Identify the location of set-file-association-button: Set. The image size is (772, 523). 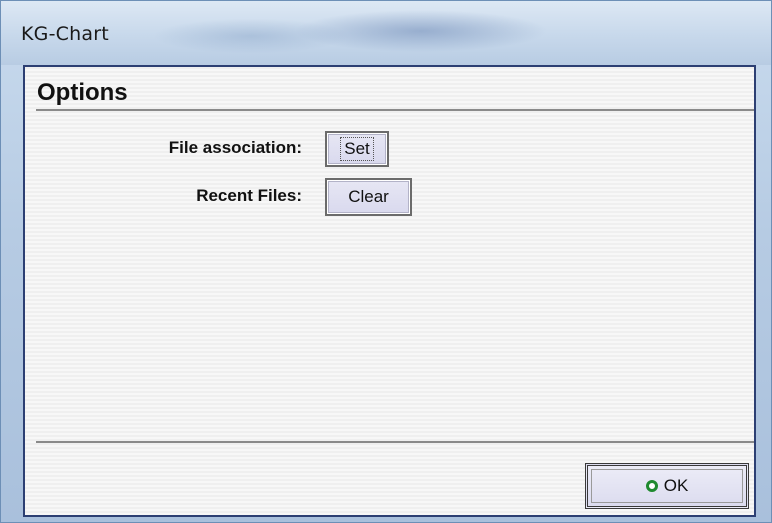
(357, 149).